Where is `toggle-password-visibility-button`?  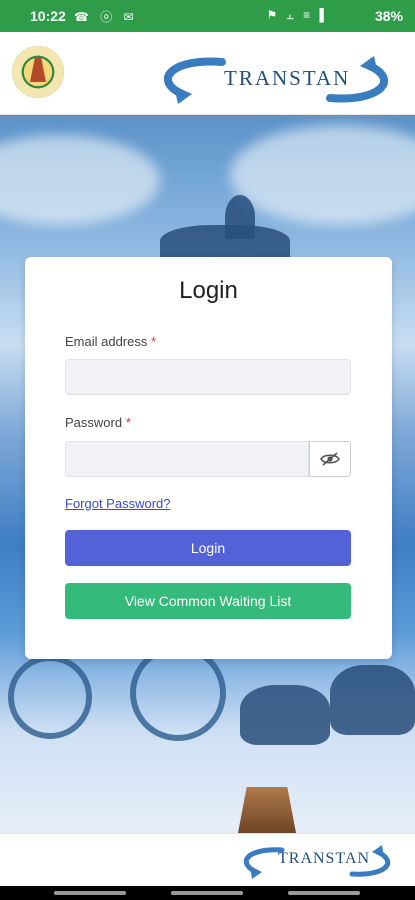
toggle-password-visibility-button is located at coordinates (330, 459).